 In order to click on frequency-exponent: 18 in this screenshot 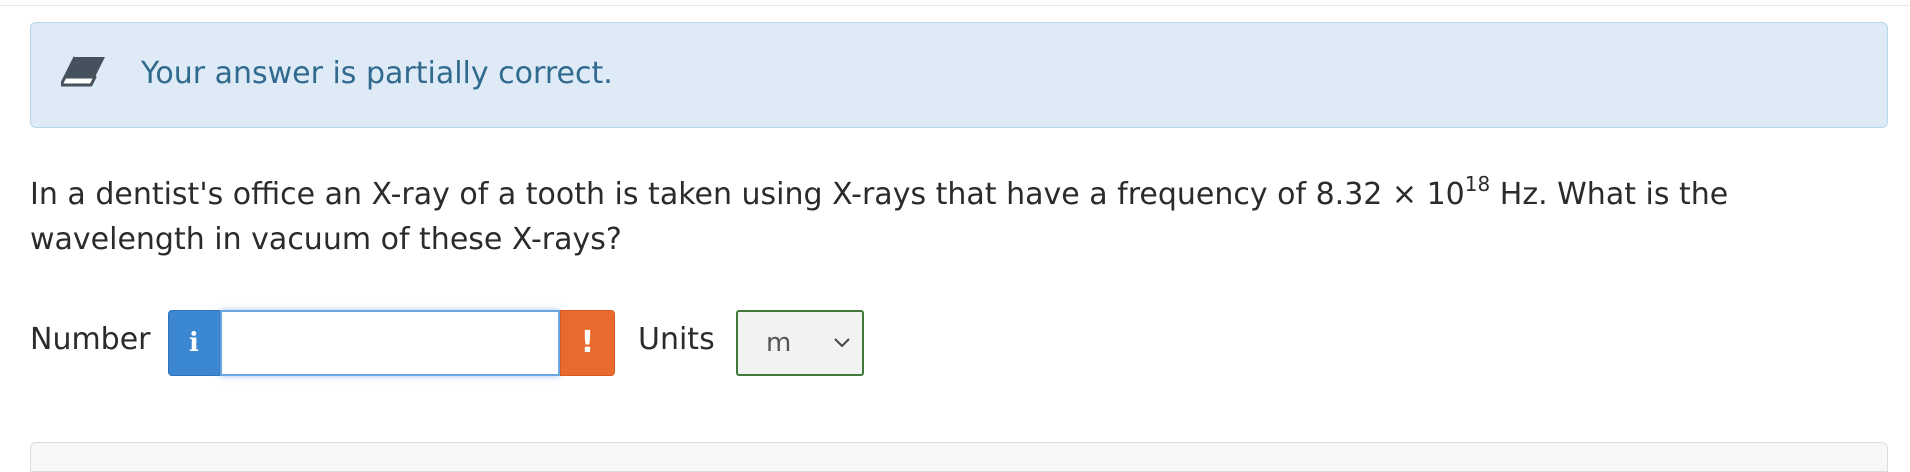, I will do `click(1477, 184)`.